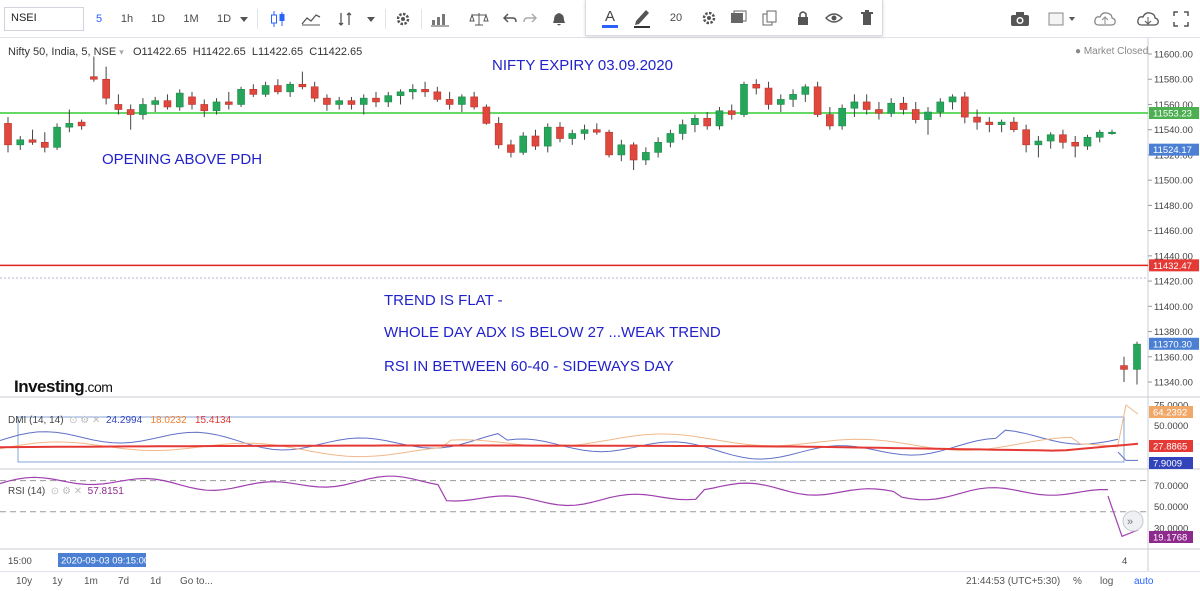  Describe the element at coordinates (278, 19) in the screenshot. I see `candles-icon` at that location.